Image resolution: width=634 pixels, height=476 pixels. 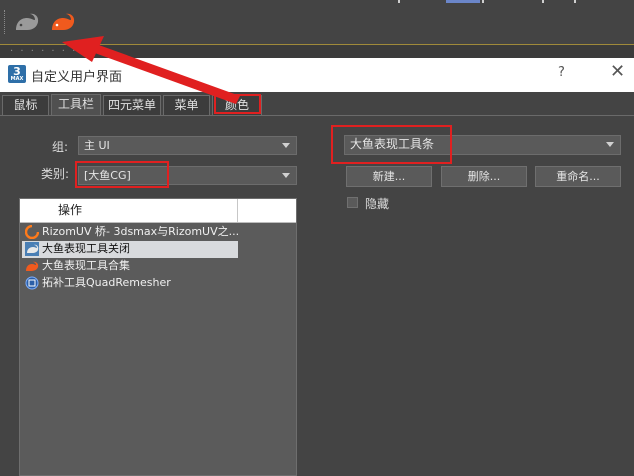 I want to click on actions-list-header: 操作, so click(x=158, y=211).